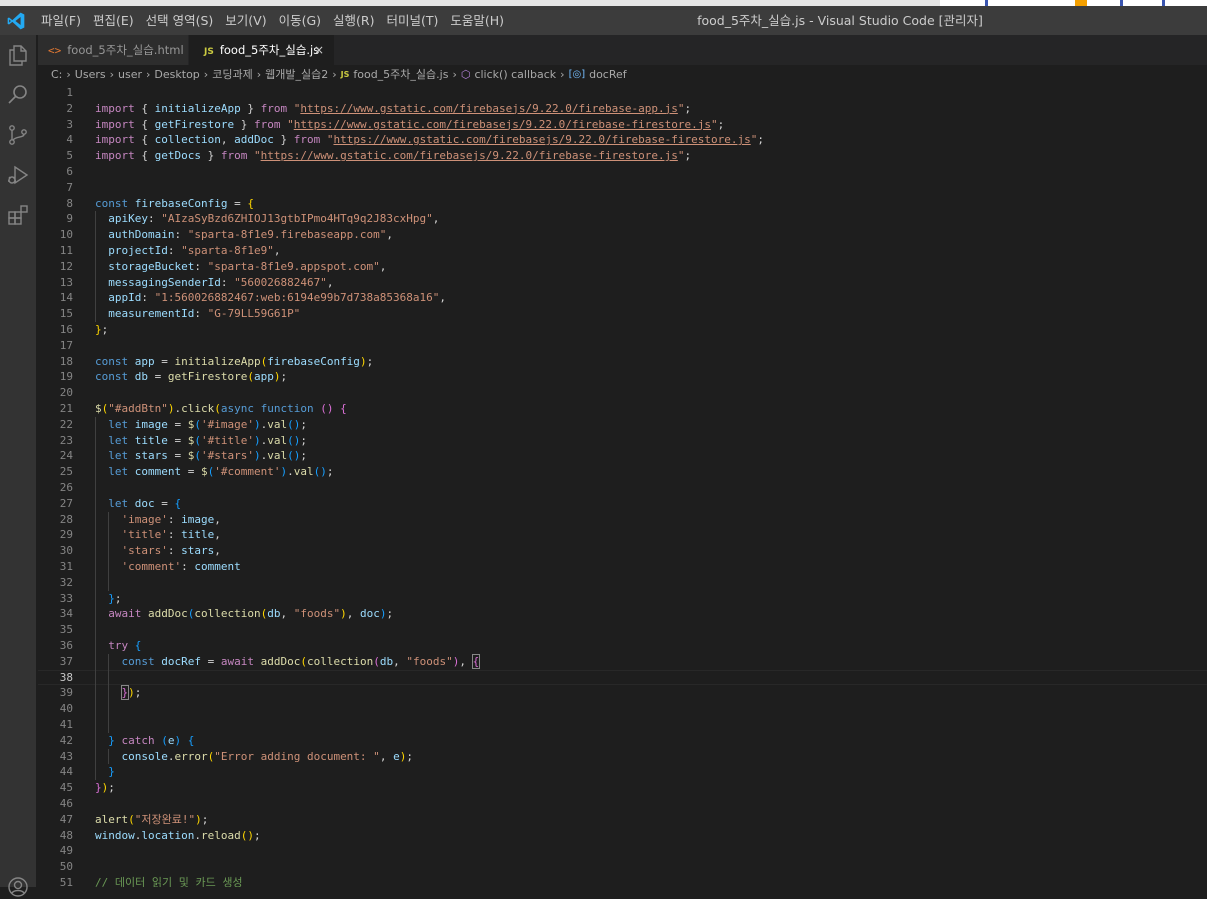  Describe the element at coordinates (180, 20) in the screenshot. I see `menu-item: 선택 영역(S)` at that location.